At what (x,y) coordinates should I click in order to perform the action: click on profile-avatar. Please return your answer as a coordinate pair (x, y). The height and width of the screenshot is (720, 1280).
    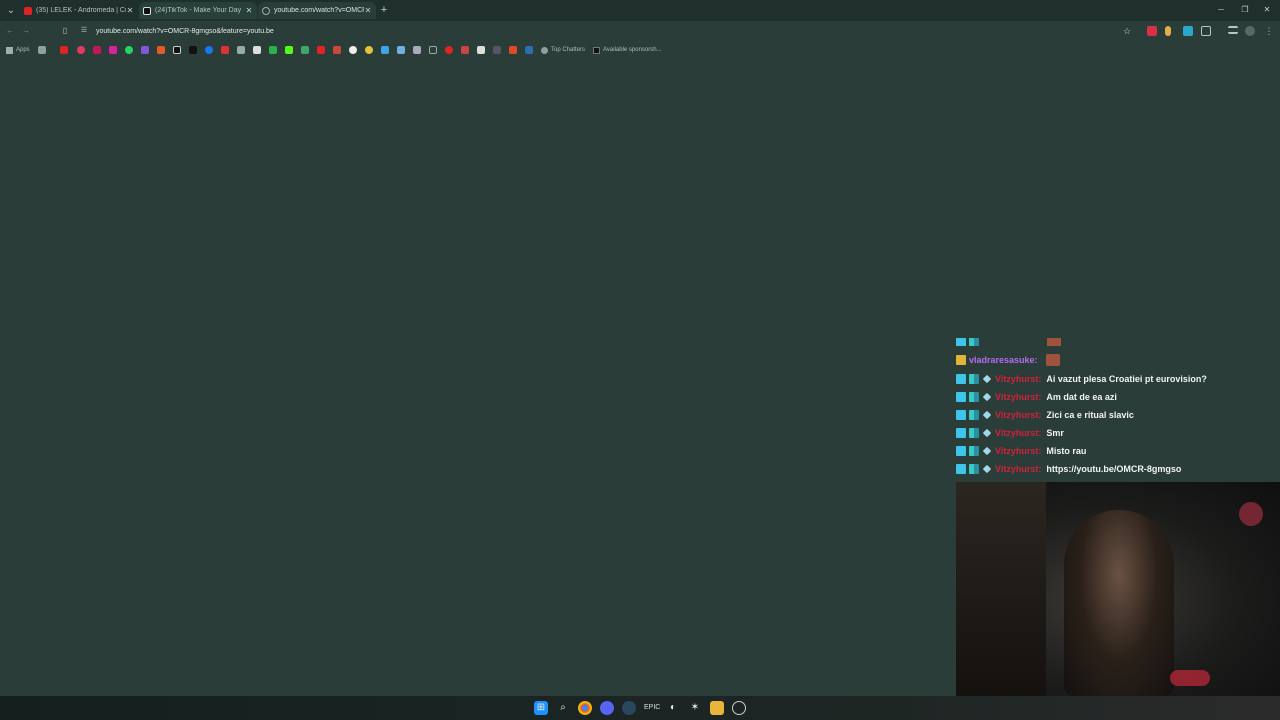
    Looking at the image, I should click on (1250, 31).